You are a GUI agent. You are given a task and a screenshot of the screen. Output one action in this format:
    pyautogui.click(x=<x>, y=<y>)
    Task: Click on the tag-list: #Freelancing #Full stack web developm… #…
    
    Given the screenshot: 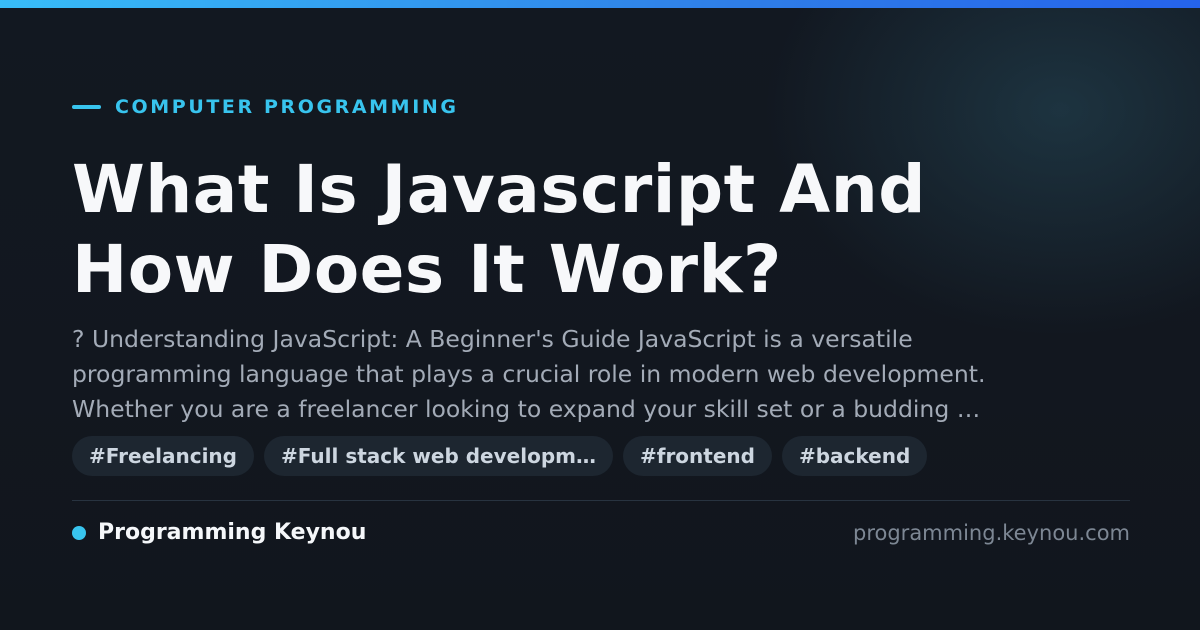 What is the action you would take?
    pyautogui.click(x=500, y=456)
    